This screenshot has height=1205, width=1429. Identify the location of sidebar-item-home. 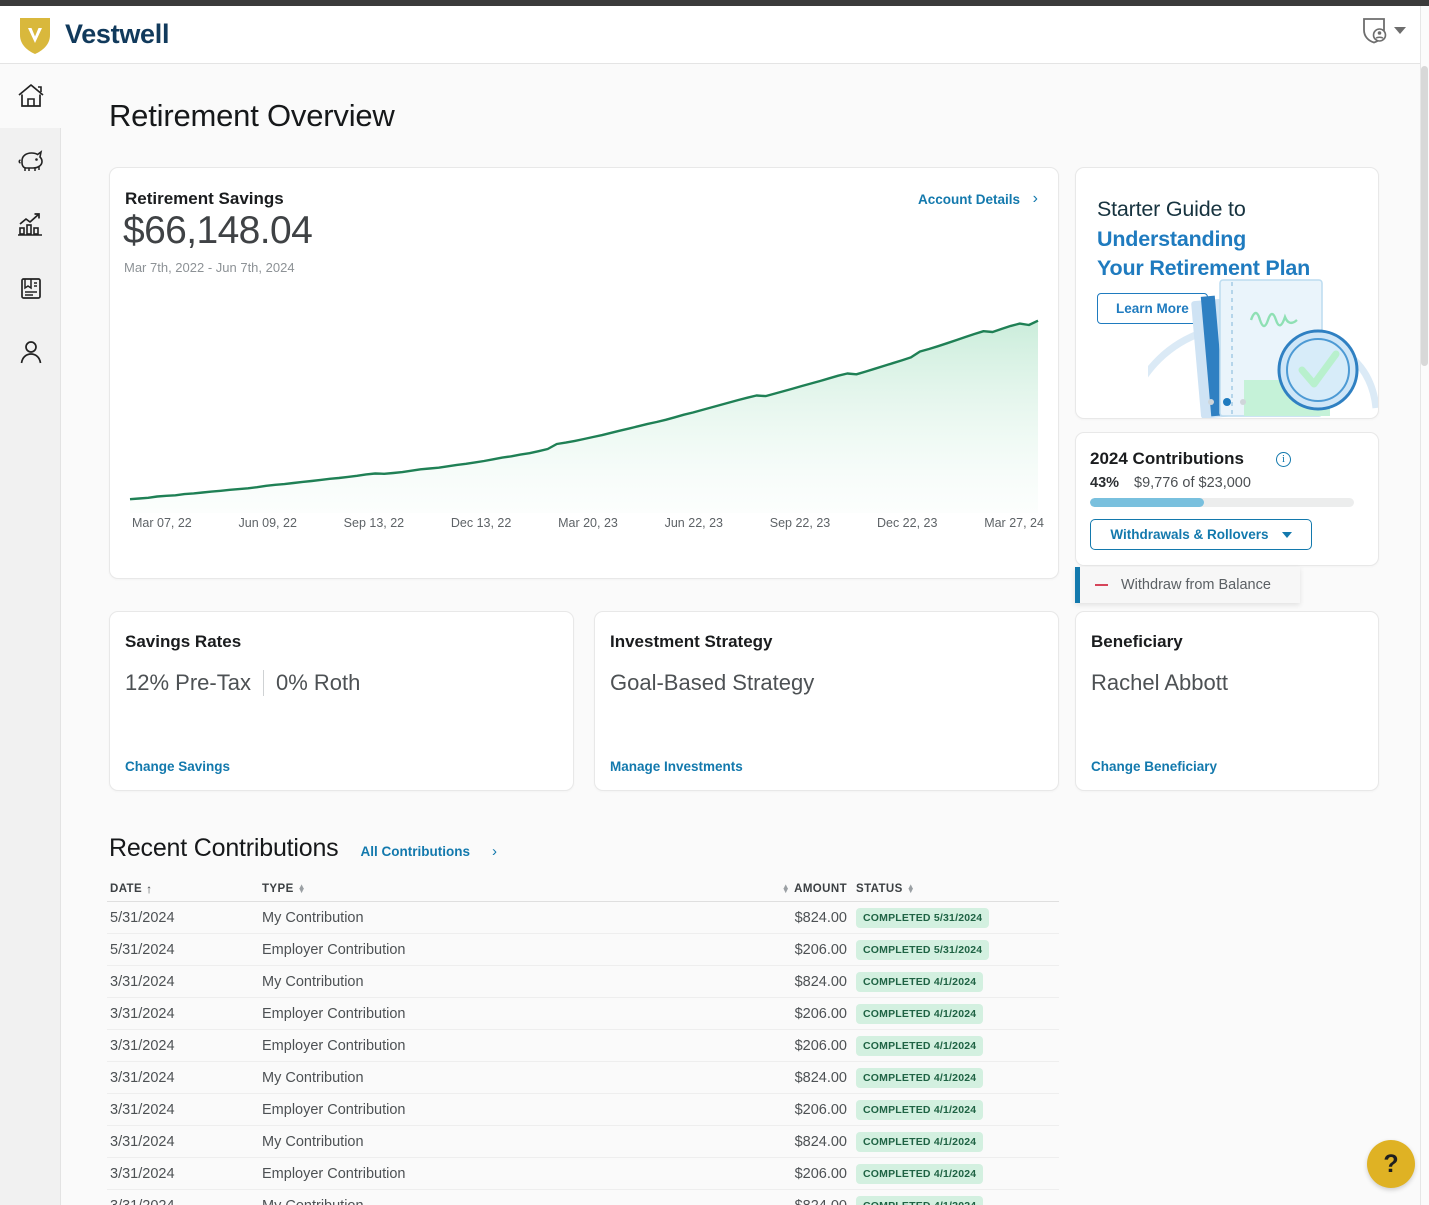
(30, 96).